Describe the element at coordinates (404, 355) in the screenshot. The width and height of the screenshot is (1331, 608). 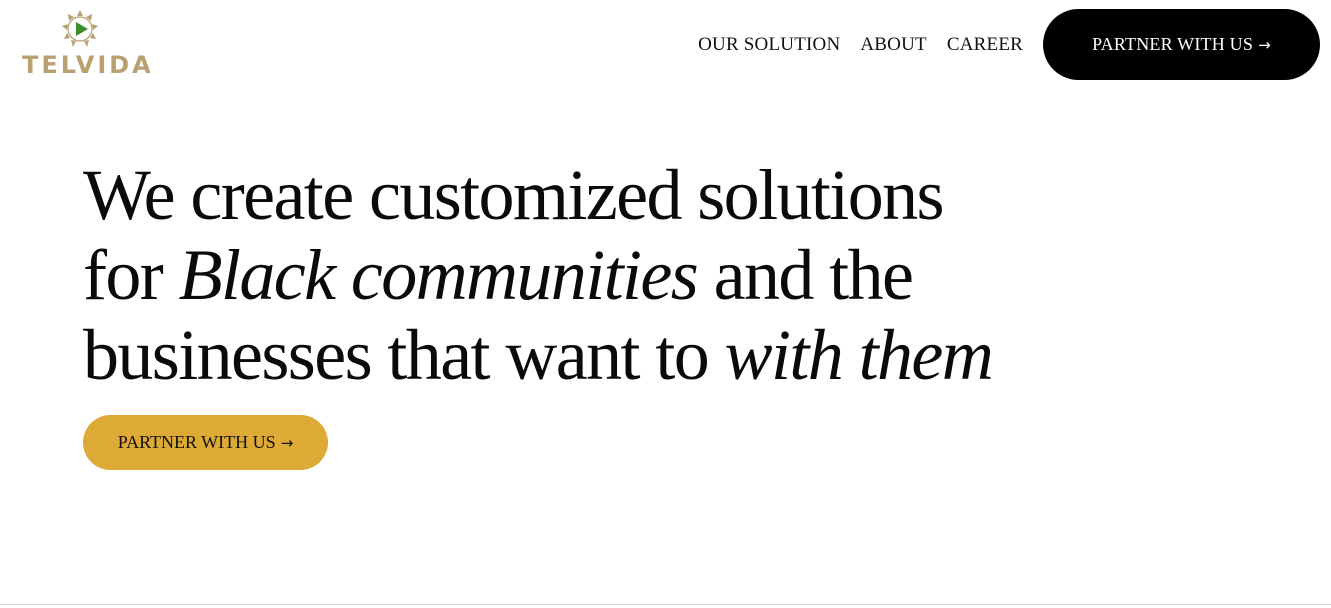
I see `hero-line-3-prefix: businesses that want to` at that location.